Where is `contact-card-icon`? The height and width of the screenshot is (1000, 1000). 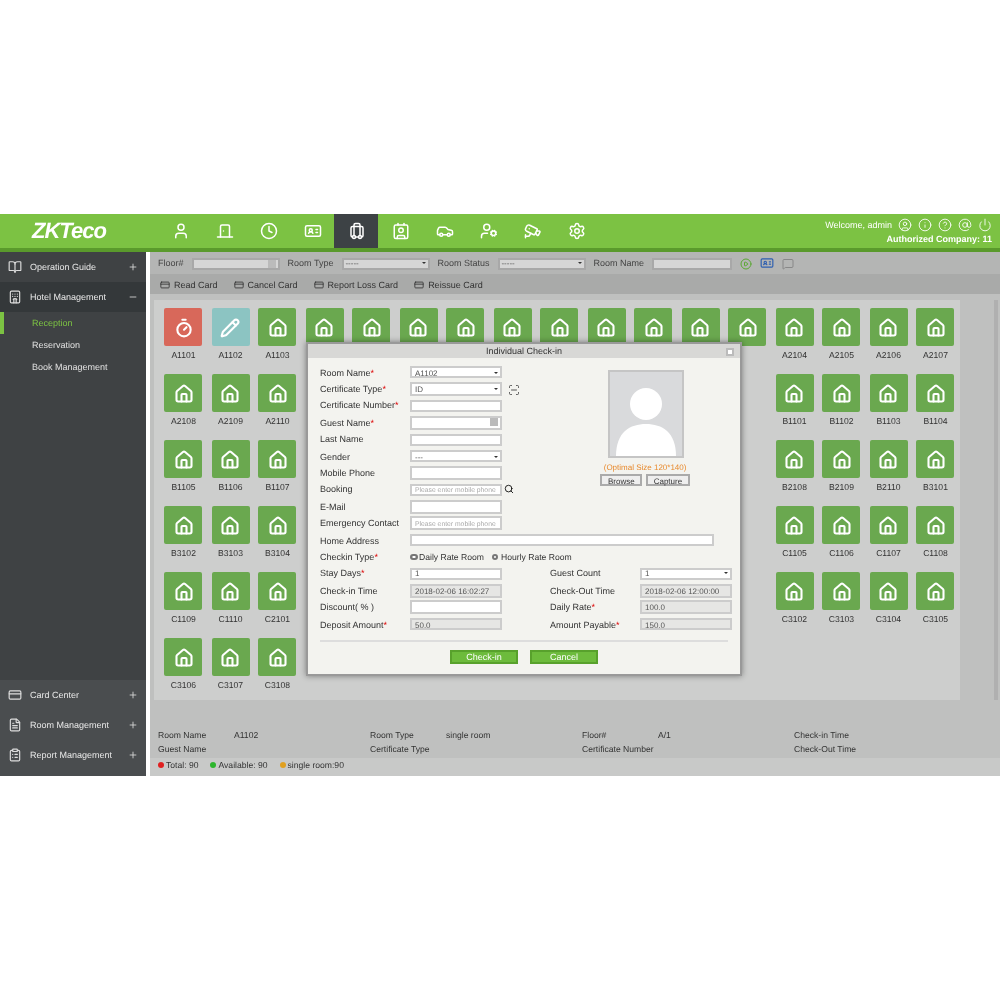
contact-card-icon is located at coordinates (400, 231).